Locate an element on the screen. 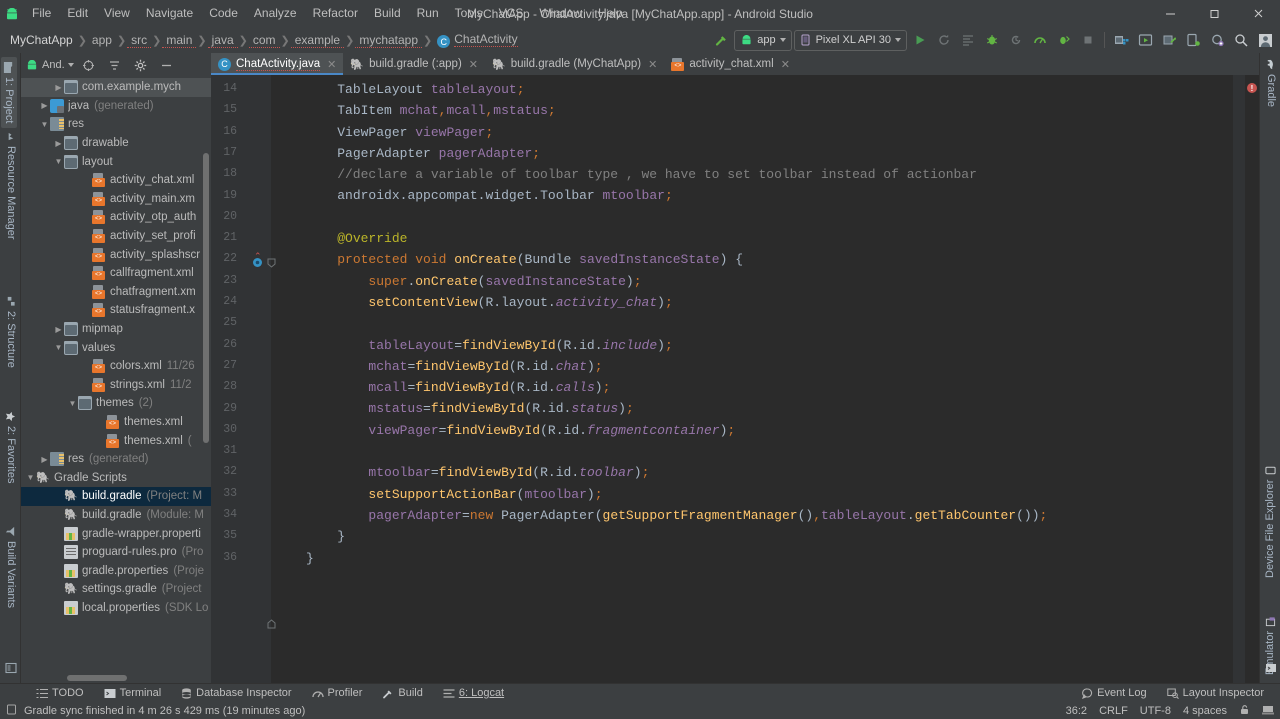 This screenshot has width=1280, height=719. menu-build: Build is located at coordinates (387, 13).